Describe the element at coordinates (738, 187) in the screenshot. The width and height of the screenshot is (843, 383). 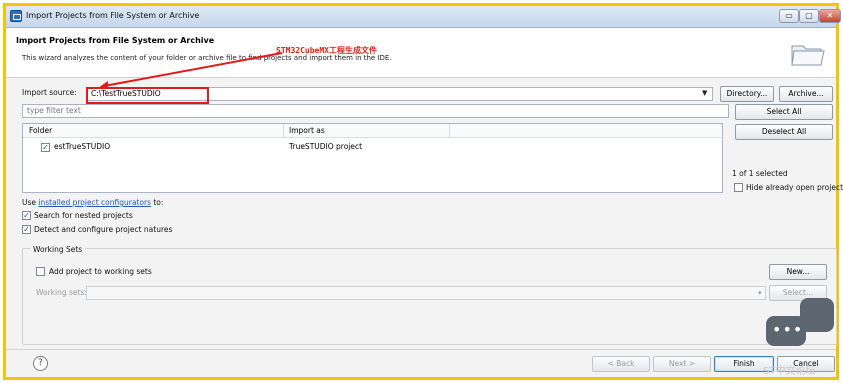
I see `hide-open-checkbox` at that location.